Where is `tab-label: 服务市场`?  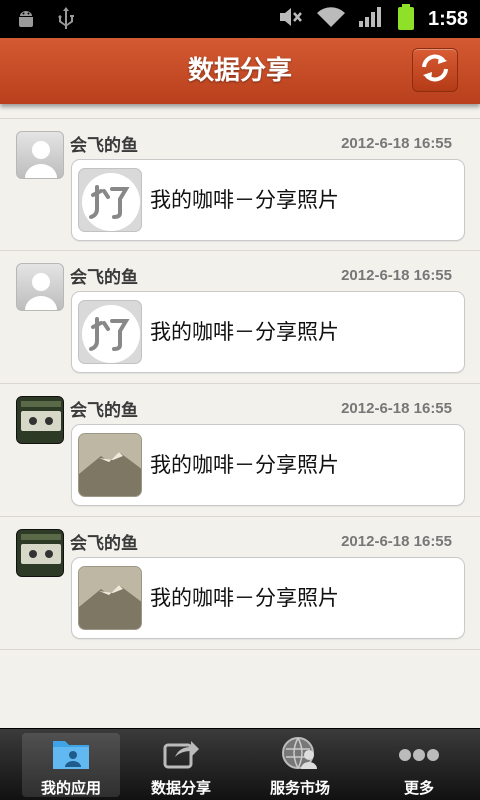
tab-label: 服务市场 is located at coordinates (299, 788).